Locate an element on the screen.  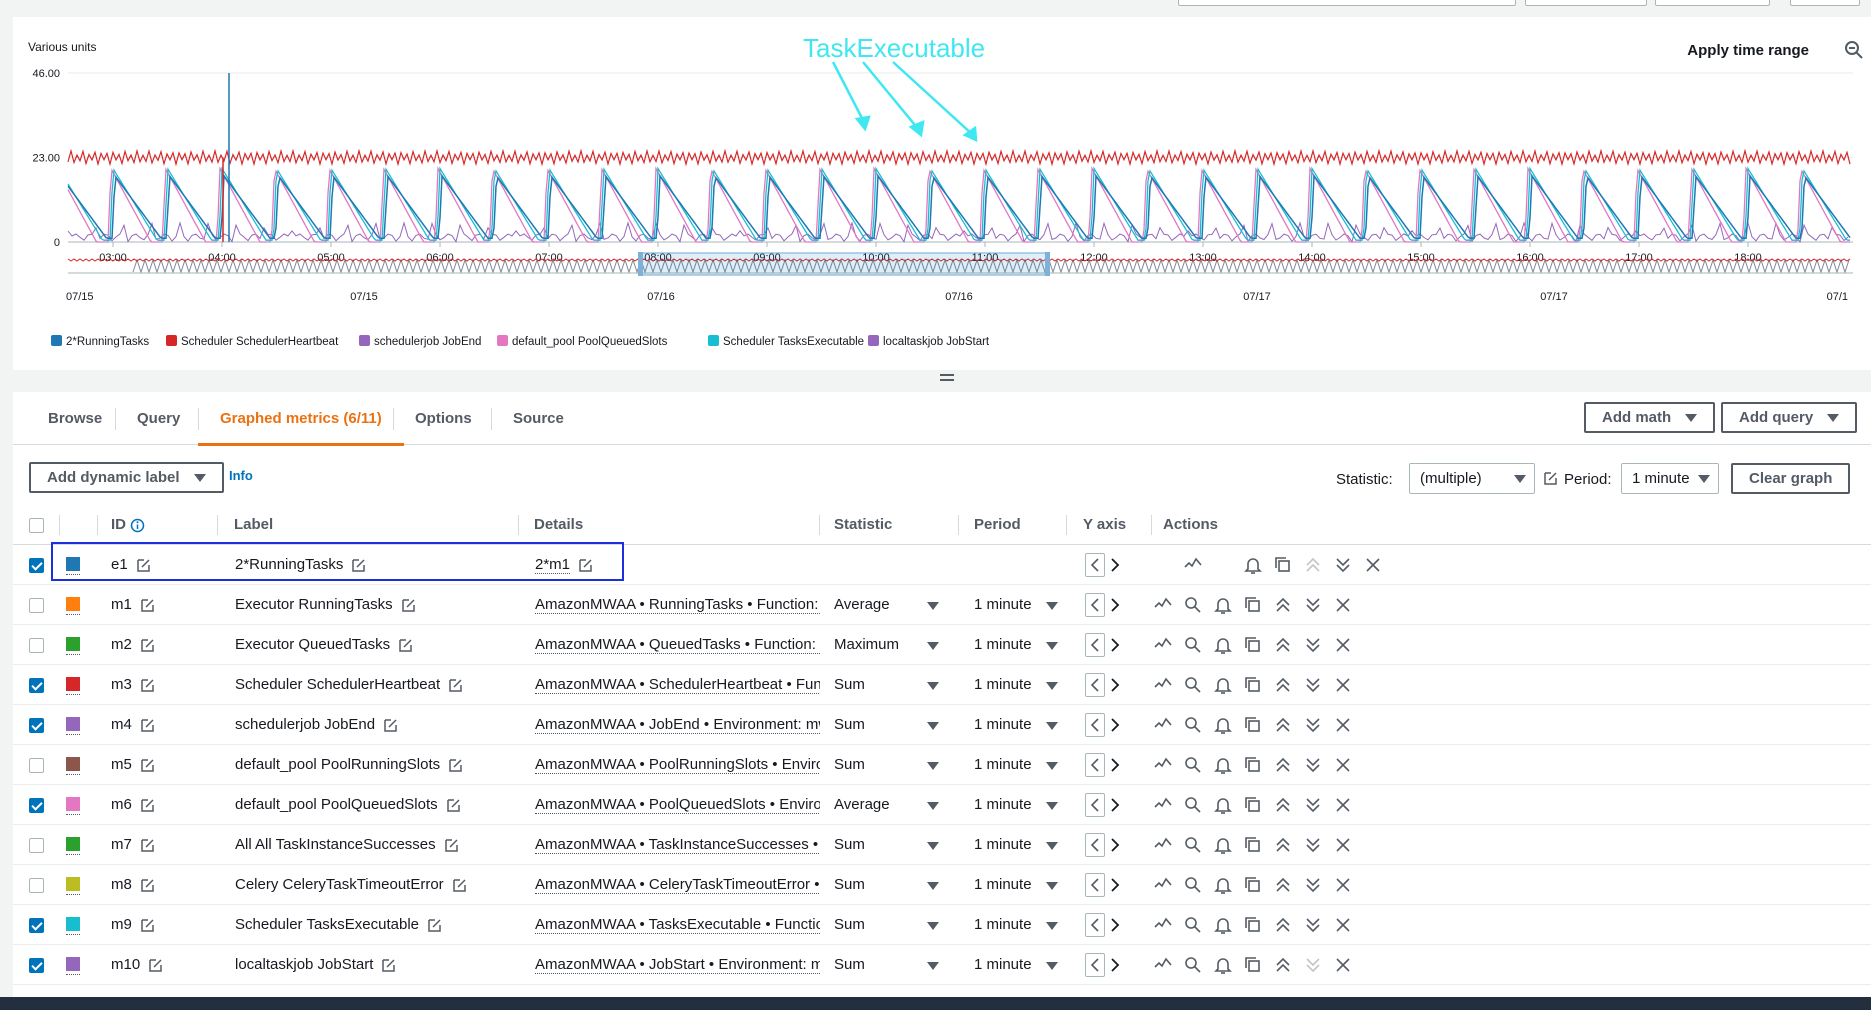
label-cell: All All TaskInstanceSuccesses is located at coordinates (347, 845).